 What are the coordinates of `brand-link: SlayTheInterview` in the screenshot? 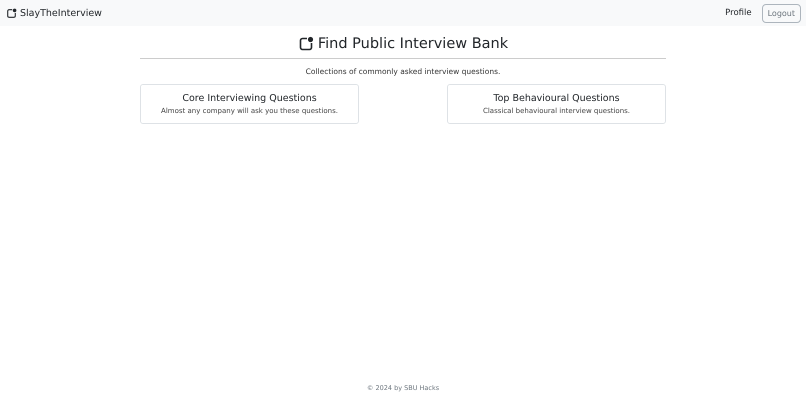 It's located at (54, 13).